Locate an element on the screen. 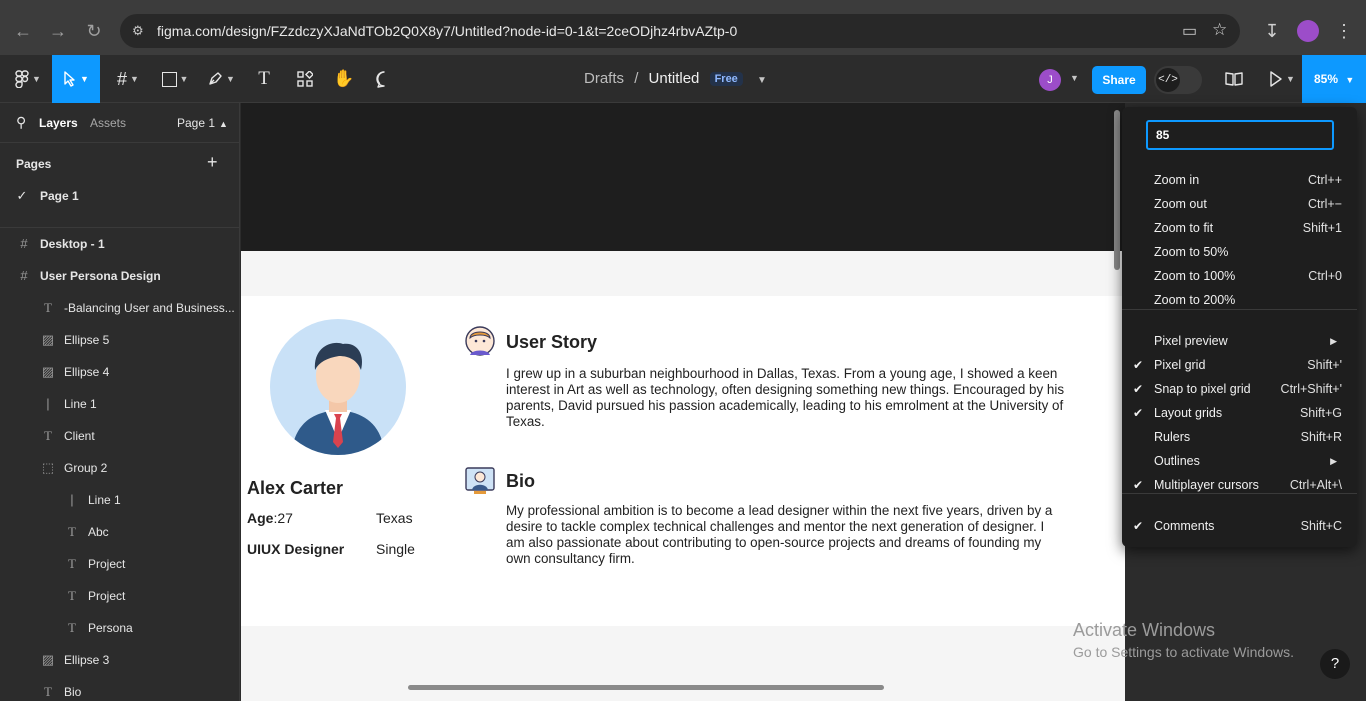  zoom-menu-item: ✔ Pixel grid Shift+' is located at coordinates (1239, 365).